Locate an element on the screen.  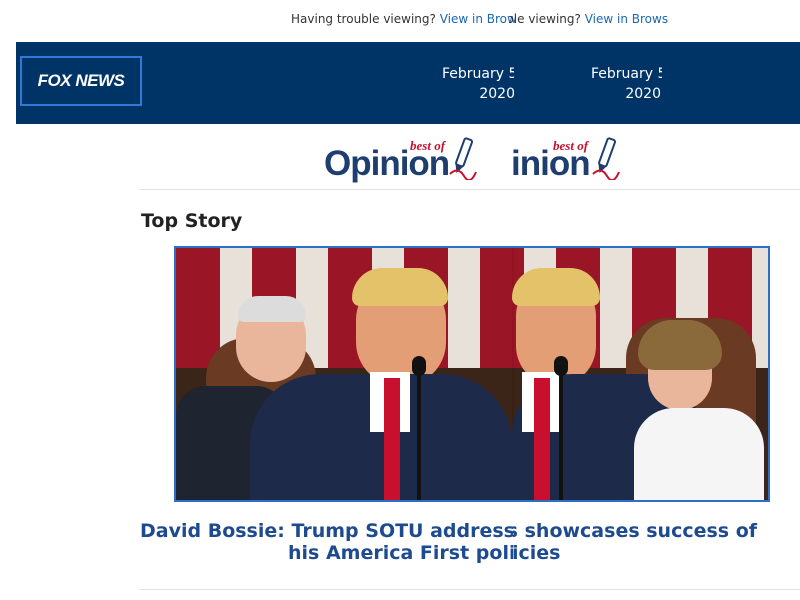
opinion-banner-duplicate: inion best of is located at coordinates (566, 160).